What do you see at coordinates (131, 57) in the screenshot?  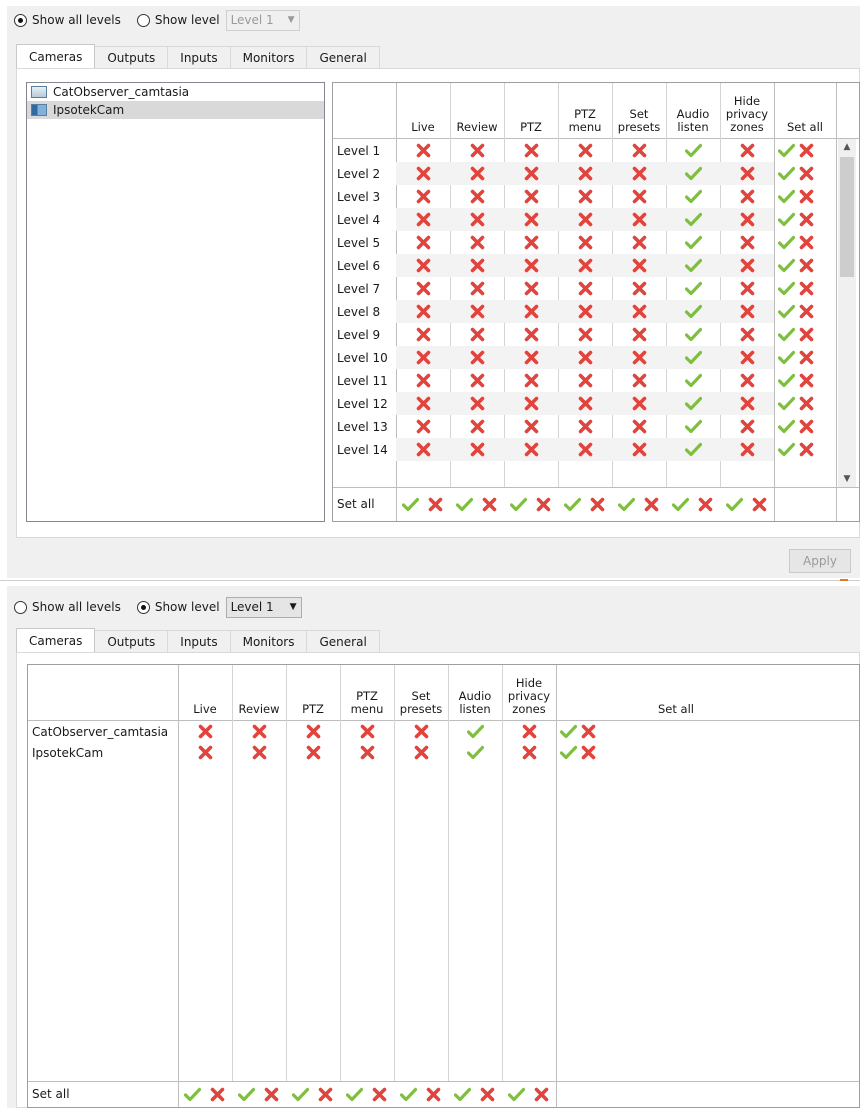 I see `tab-outputs: Outputs` at bounding box center [131, 57].